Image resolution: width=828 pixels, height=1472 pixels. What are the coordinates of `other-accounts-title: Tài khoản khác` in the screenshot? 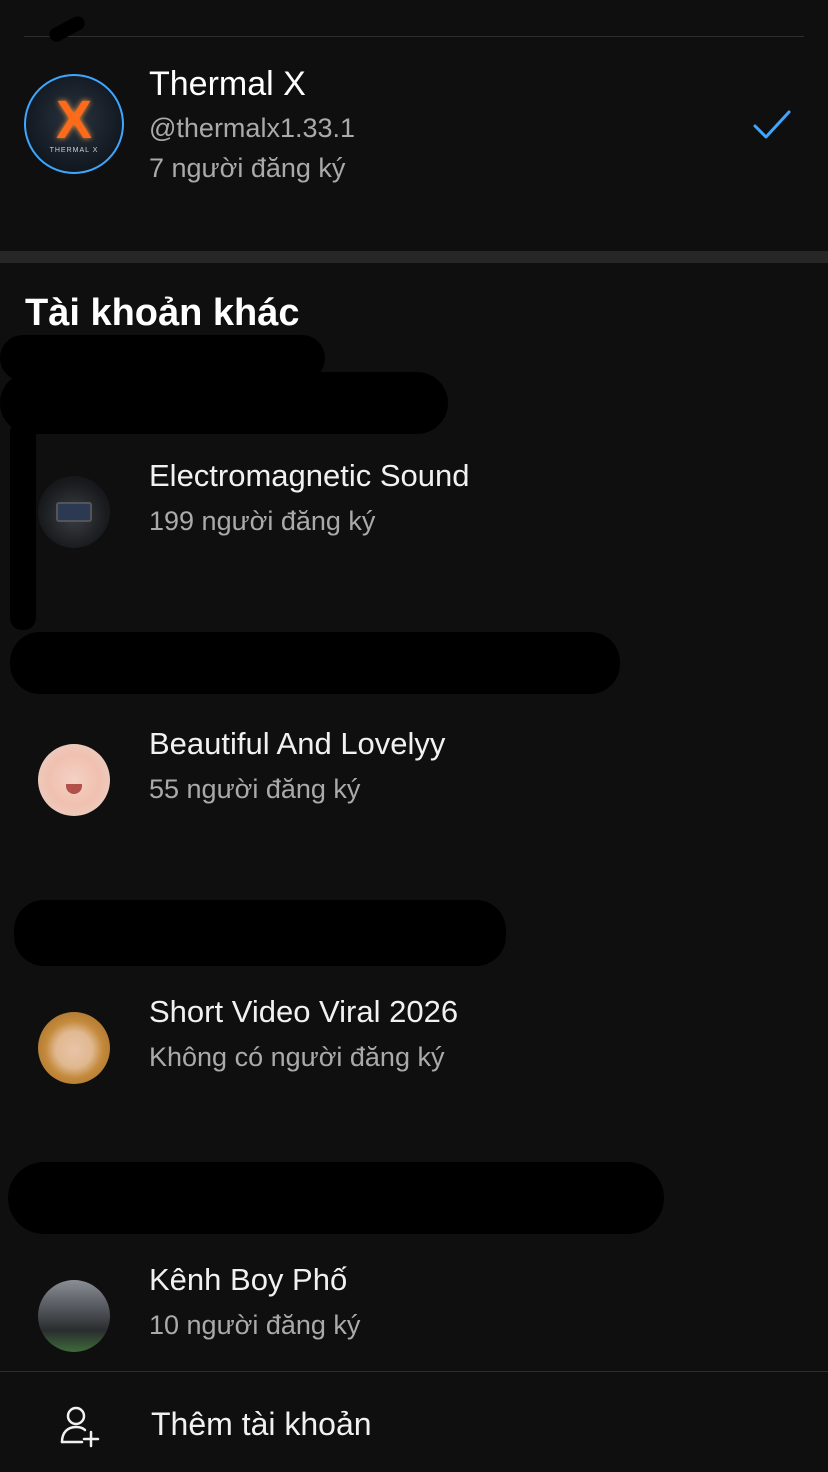 It's located at (162, 313).